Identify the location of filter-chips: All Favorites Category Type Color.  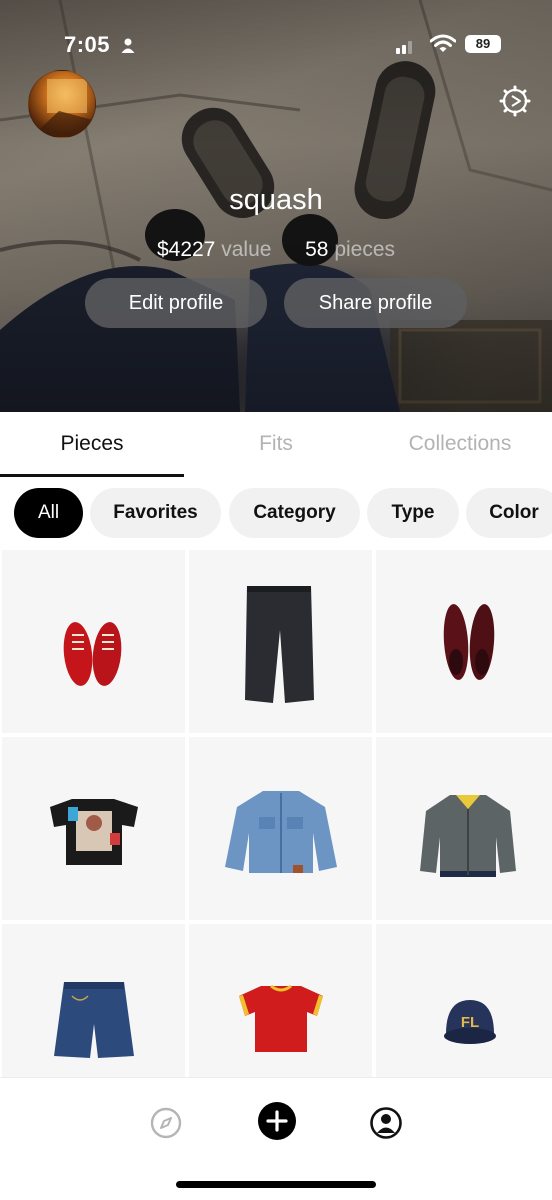
(276, 514).